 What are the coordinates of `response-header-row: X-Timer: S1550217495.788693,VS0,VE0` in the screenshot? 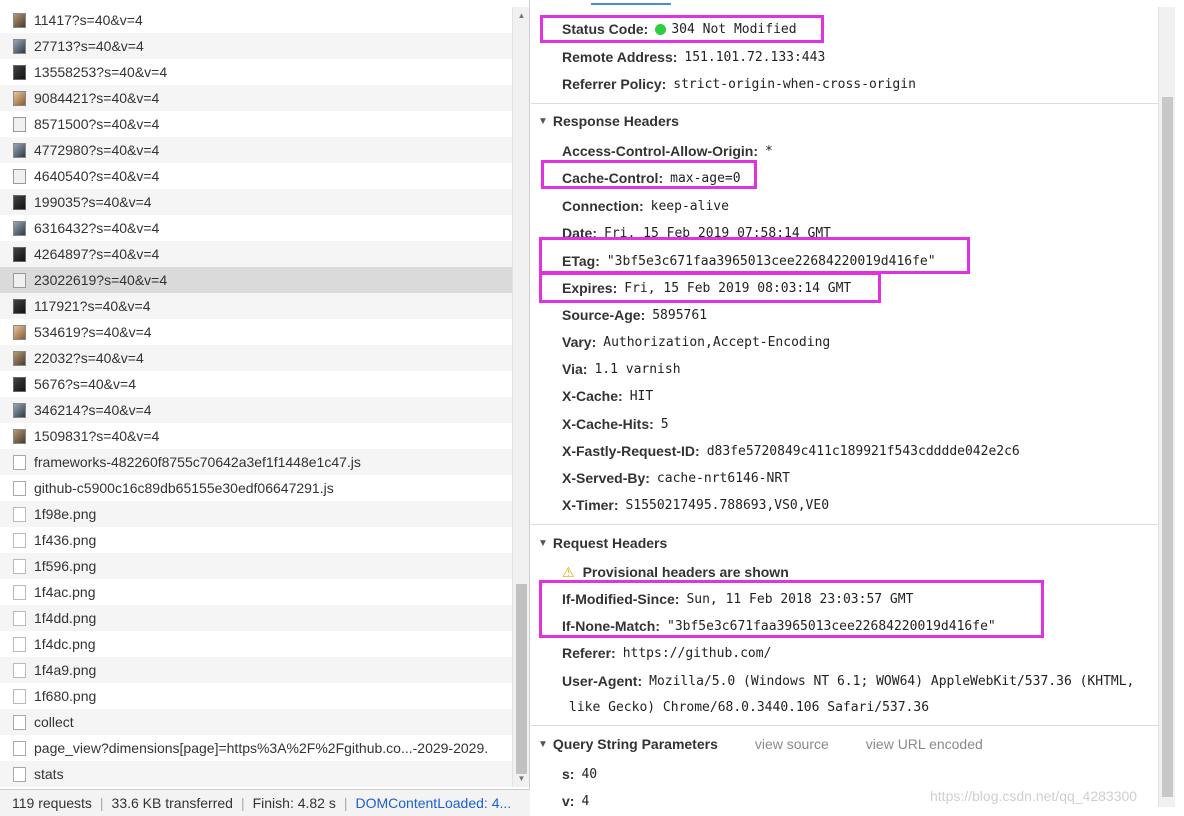 It's located at (695, 505).